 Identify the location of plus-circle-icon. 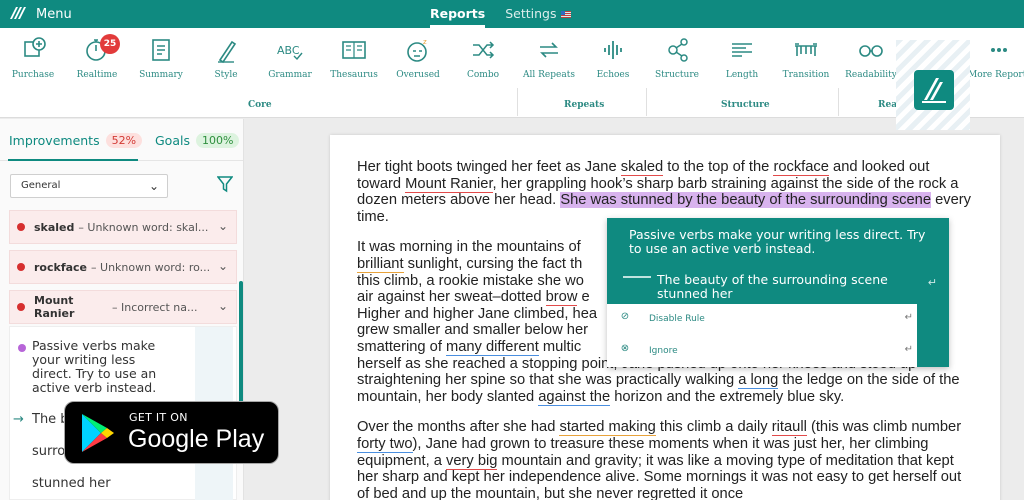
(35, 47).